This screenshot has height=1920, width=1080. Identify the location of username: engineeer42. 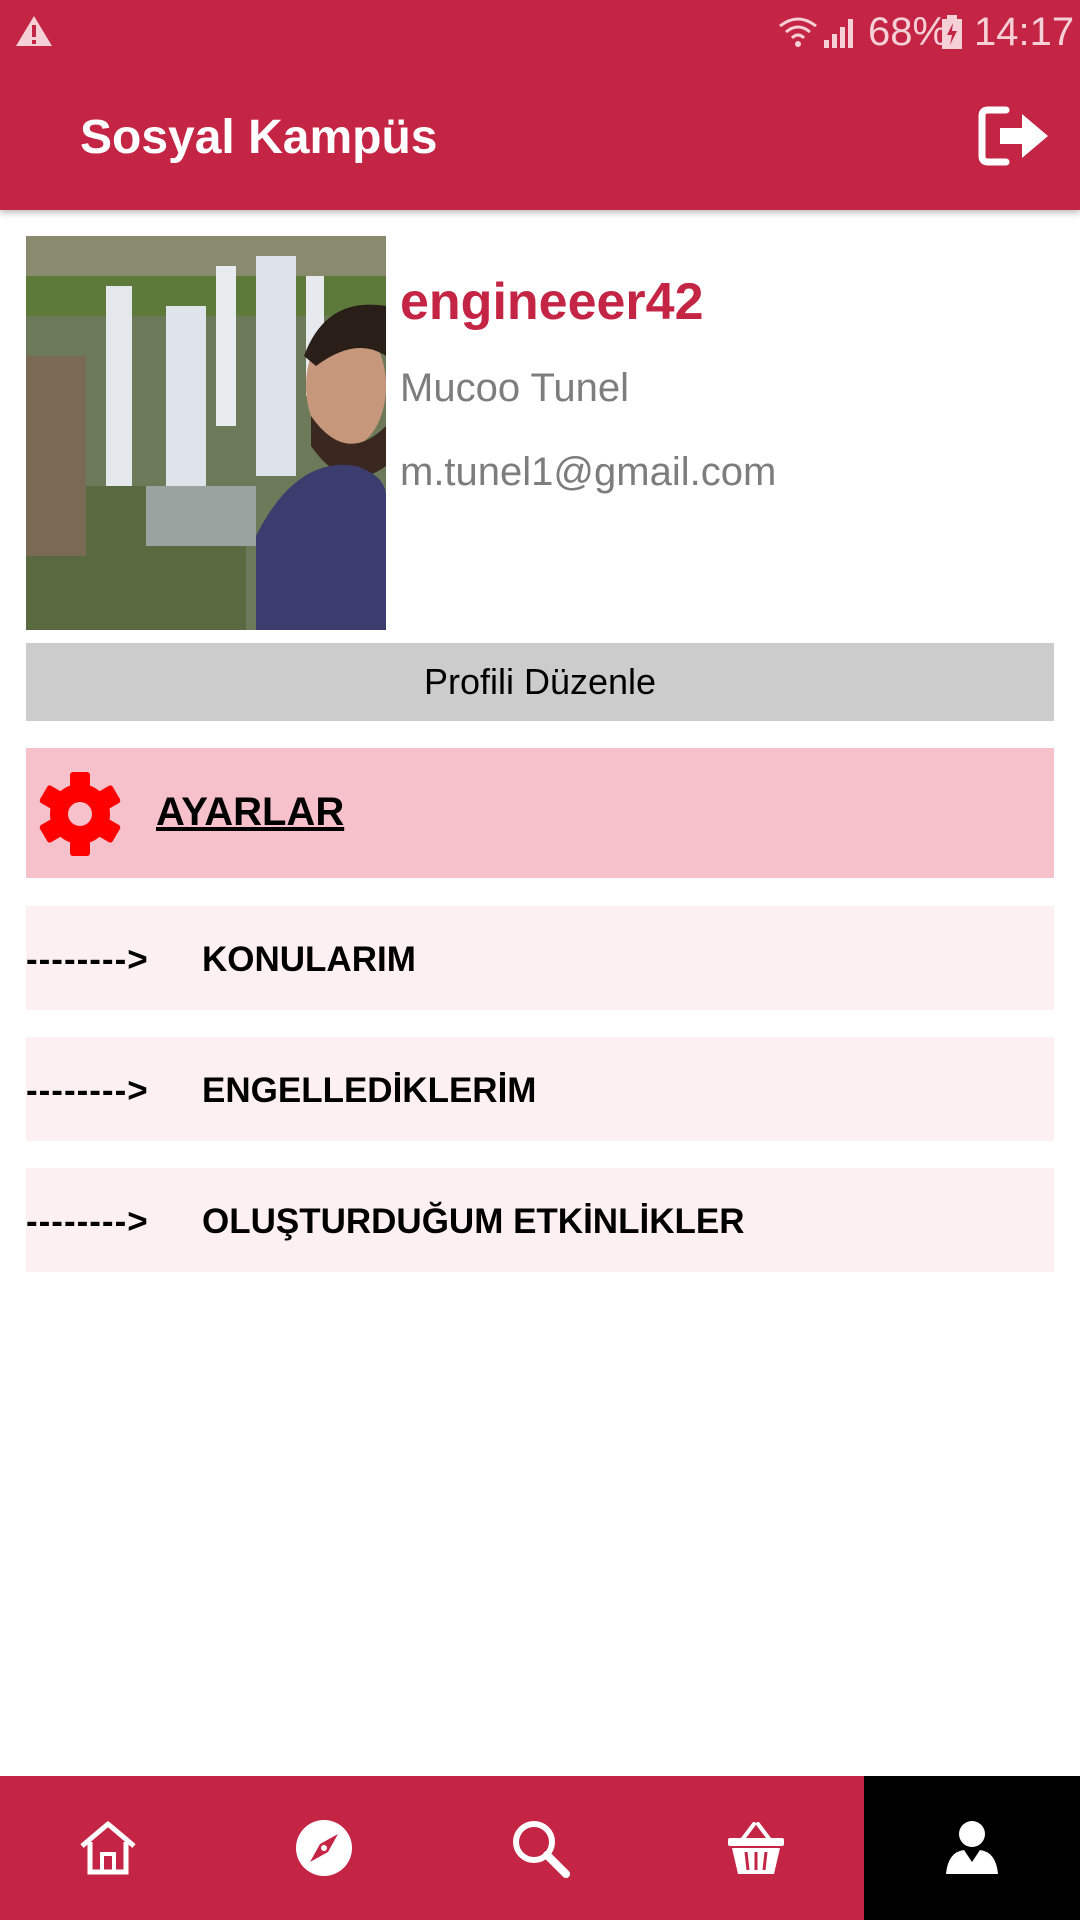
(552, 302).